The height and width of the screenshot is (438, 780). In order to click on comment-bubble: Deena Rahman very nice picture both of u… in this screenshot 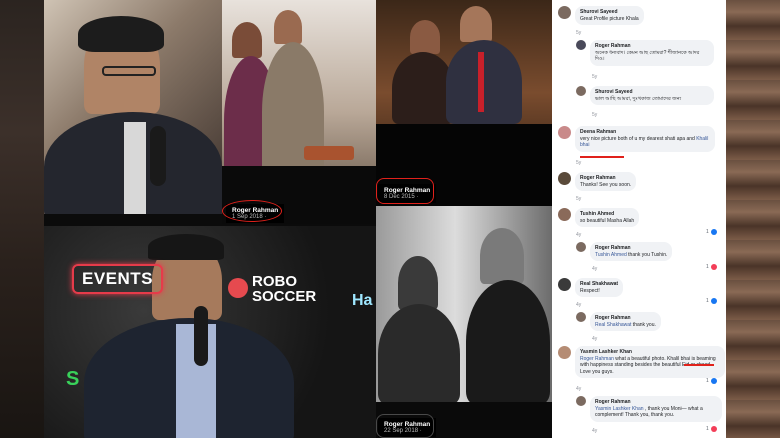, I will do `click(645, 139)`.